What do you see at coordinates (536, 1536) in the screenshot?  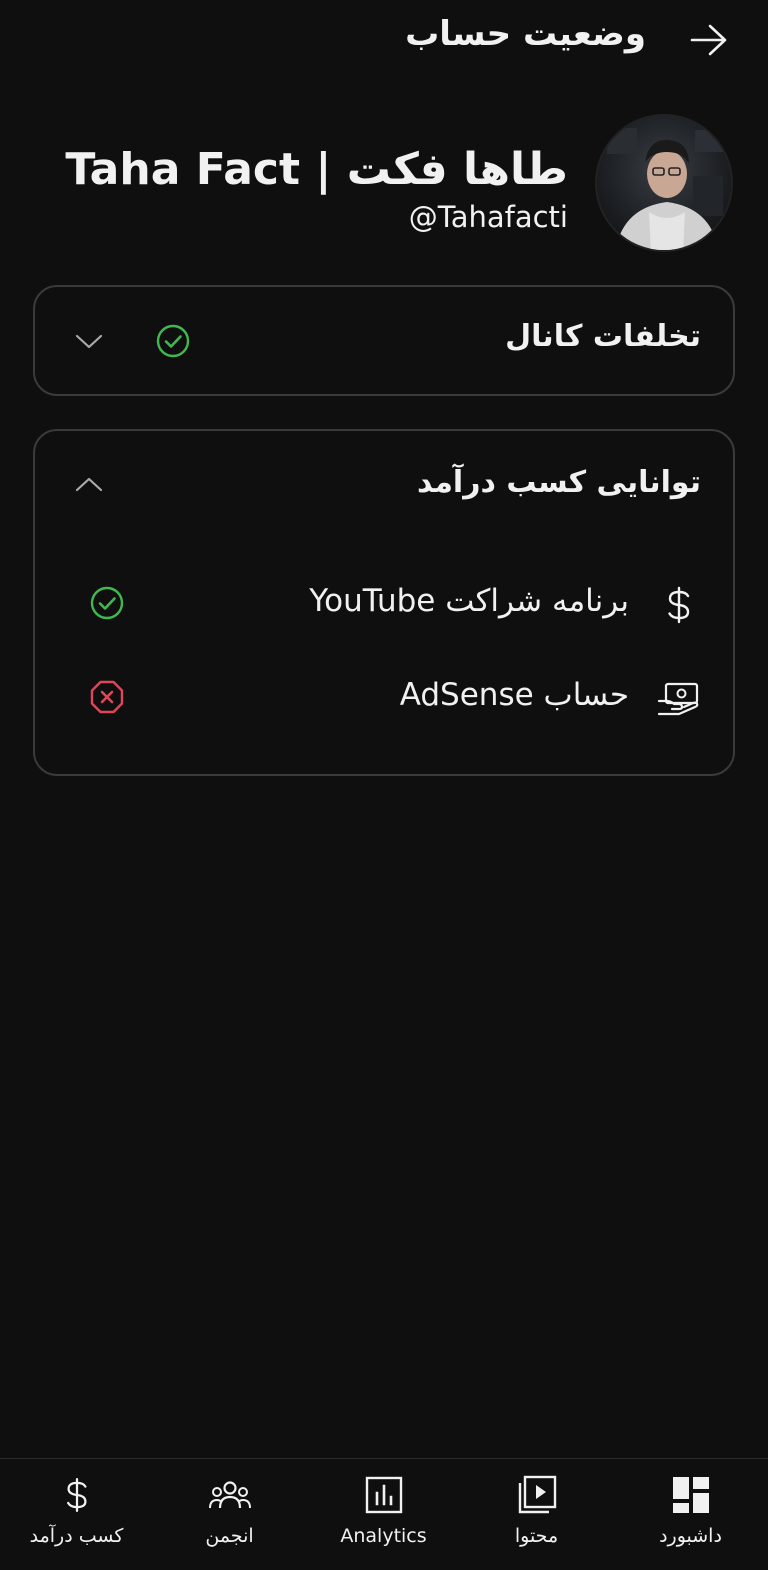 I see `nav-label-content: محتوا` at bounding box center [536, 1536].